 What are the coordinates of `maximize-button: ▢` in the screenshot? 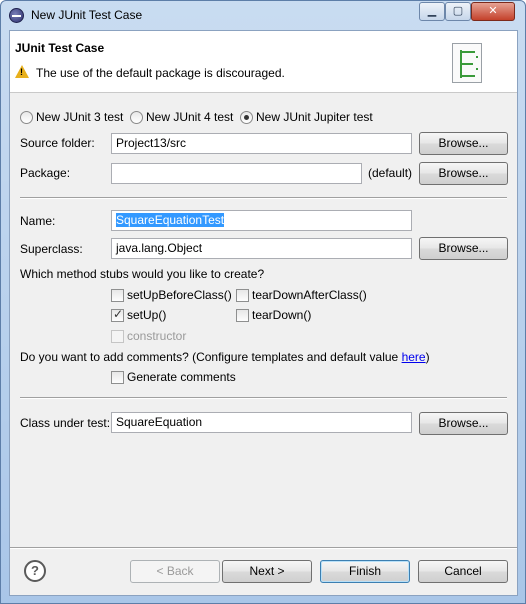 It's located at (458, 11).